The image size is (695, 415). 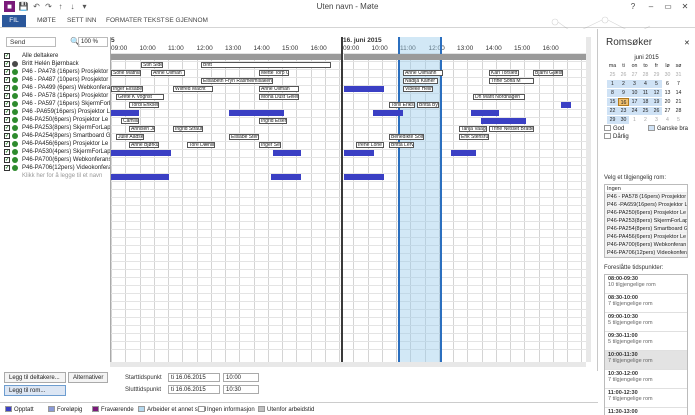 I want to click on calendar-day: 5, so click(x=678, y=120).